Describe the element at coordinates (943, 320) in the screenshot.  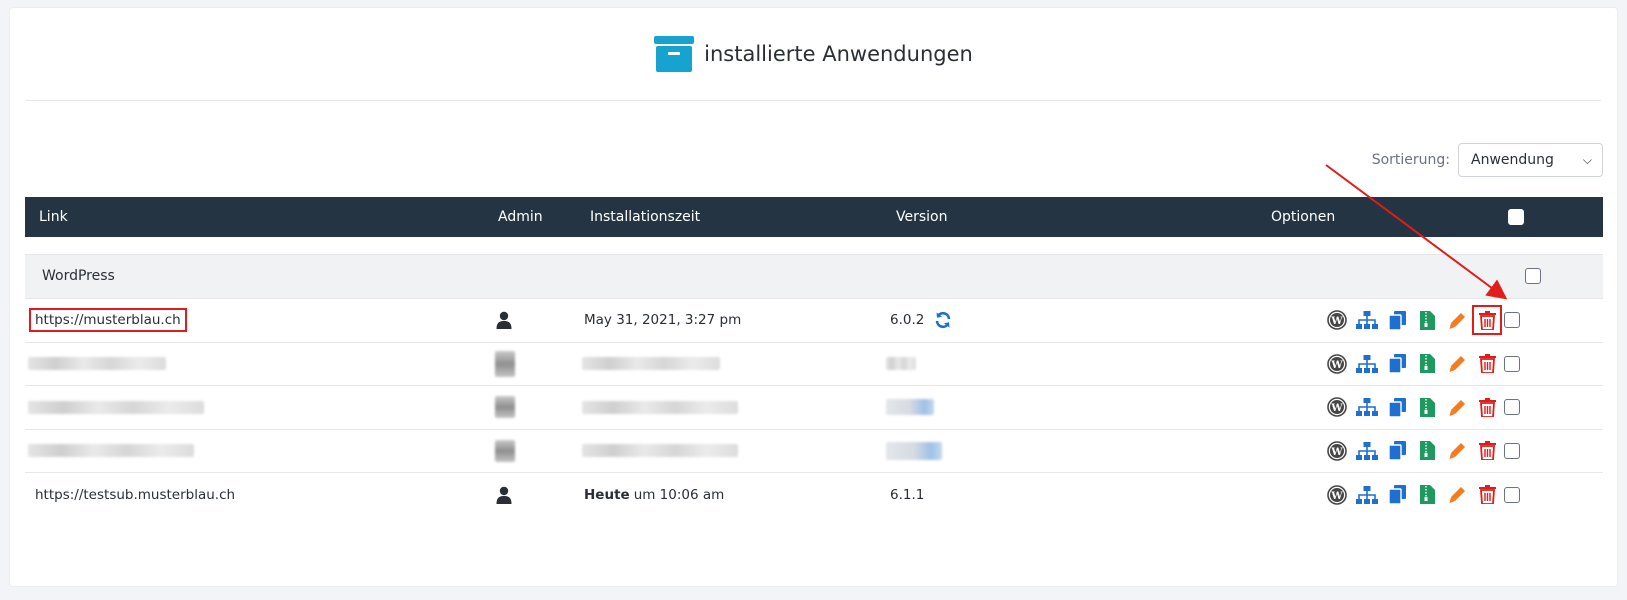
I see `refresh-icon` at that location.